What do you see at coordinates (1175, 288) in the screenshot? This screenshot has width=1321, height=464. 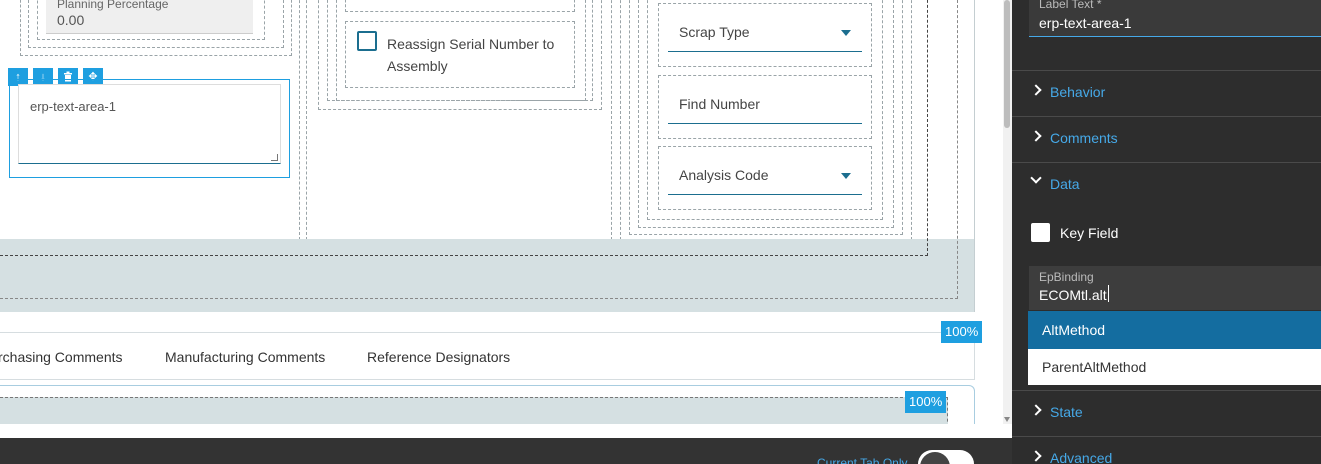 I see `ep-binding-field: EpBinding ECOMtl.alt` at bounding box center [1175, 288].